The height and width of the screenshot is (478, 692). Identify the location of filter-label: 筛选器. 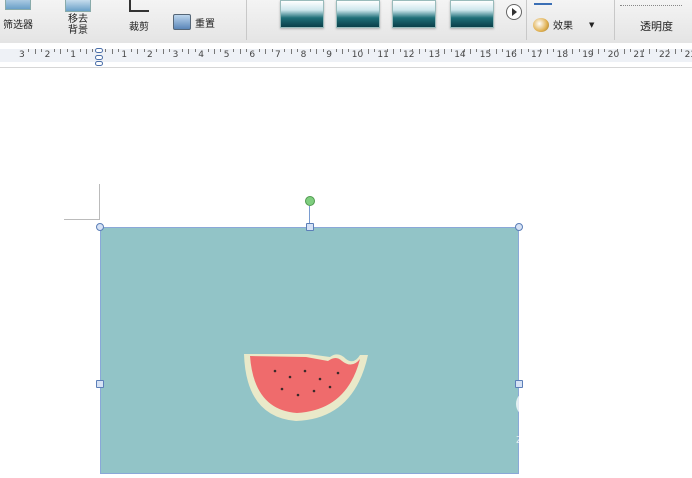
(18, 25).